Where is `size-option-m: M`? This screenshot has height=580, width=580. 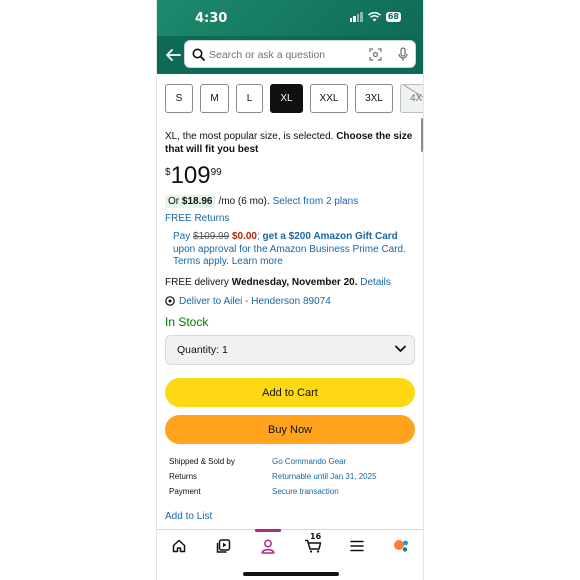 size-option-m: M is located at coordinates (214, 98).